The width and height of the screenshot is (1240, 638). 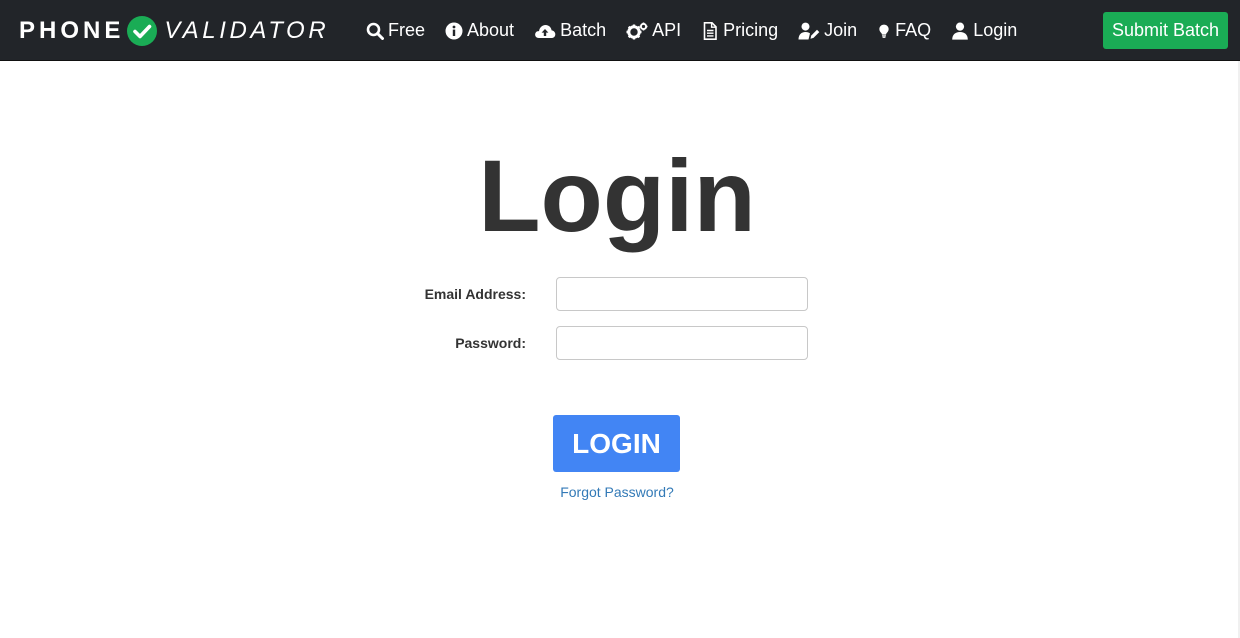 I want to click on nav-login-label: Login, so click(x=995, y=30).